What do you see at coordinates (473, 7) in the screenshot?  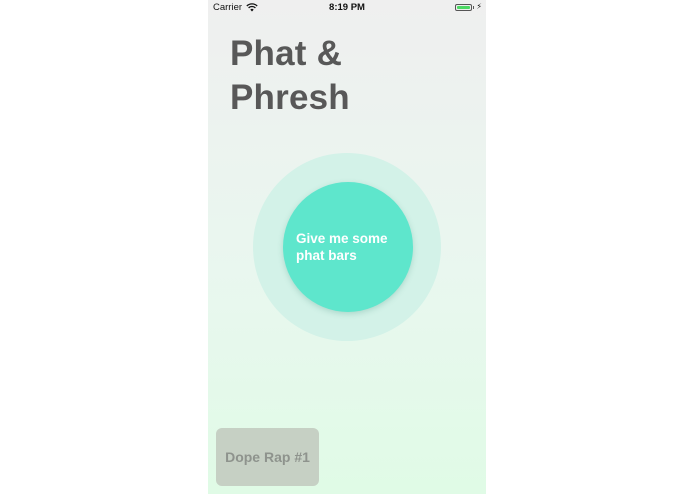 I see `battery-cap` at bounding box center [473, 7].